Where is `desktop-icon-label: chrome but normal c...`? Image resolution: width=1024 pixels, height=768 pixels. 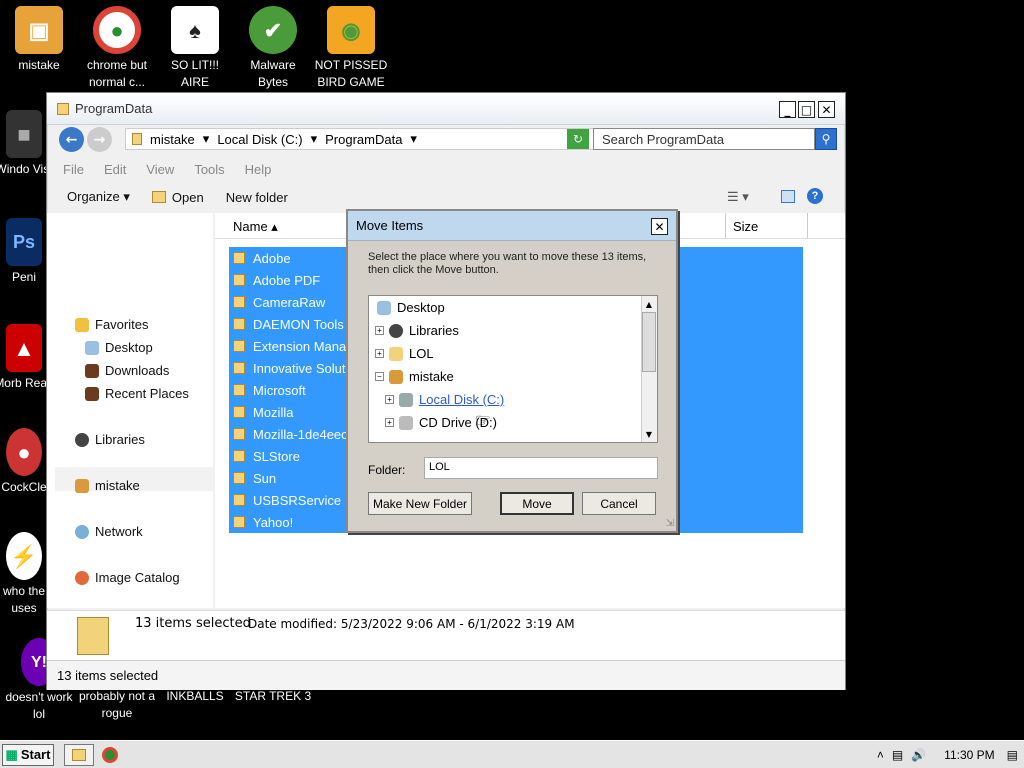 desktop-icon-label: chrome but normal c... is located at coordinates (117, 73).